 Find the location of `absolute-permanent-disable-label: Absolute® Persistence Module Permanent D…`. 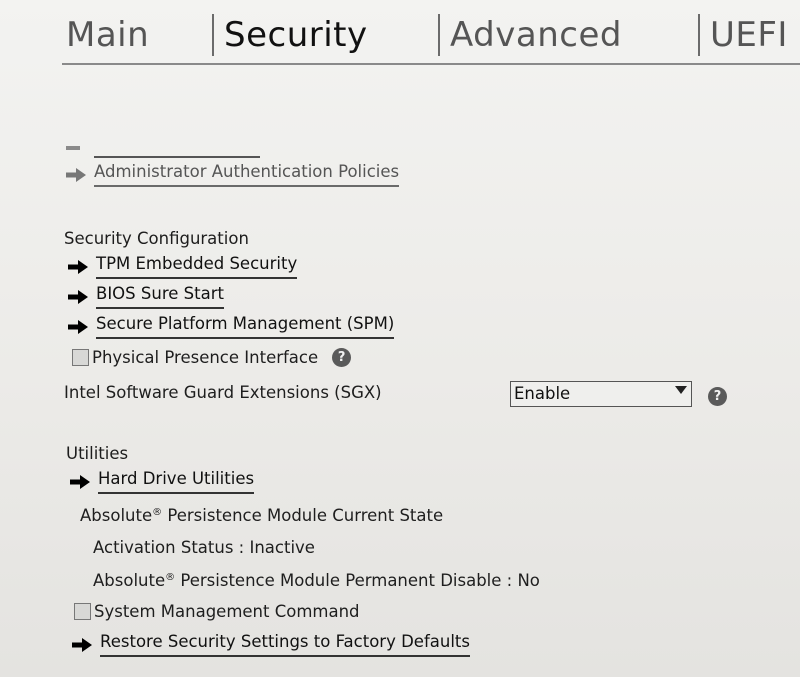

absolute-permanent-disable-label: Absolute® Persistence Module Permanent D… is located at coordinates (316, 580).